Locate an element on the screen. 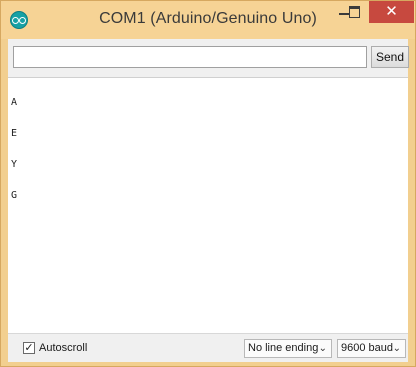 Image resolution: width=416 pixels, height=367 pixels. autoscroll-label: Autoscroll is located at coordinates (63, 348).